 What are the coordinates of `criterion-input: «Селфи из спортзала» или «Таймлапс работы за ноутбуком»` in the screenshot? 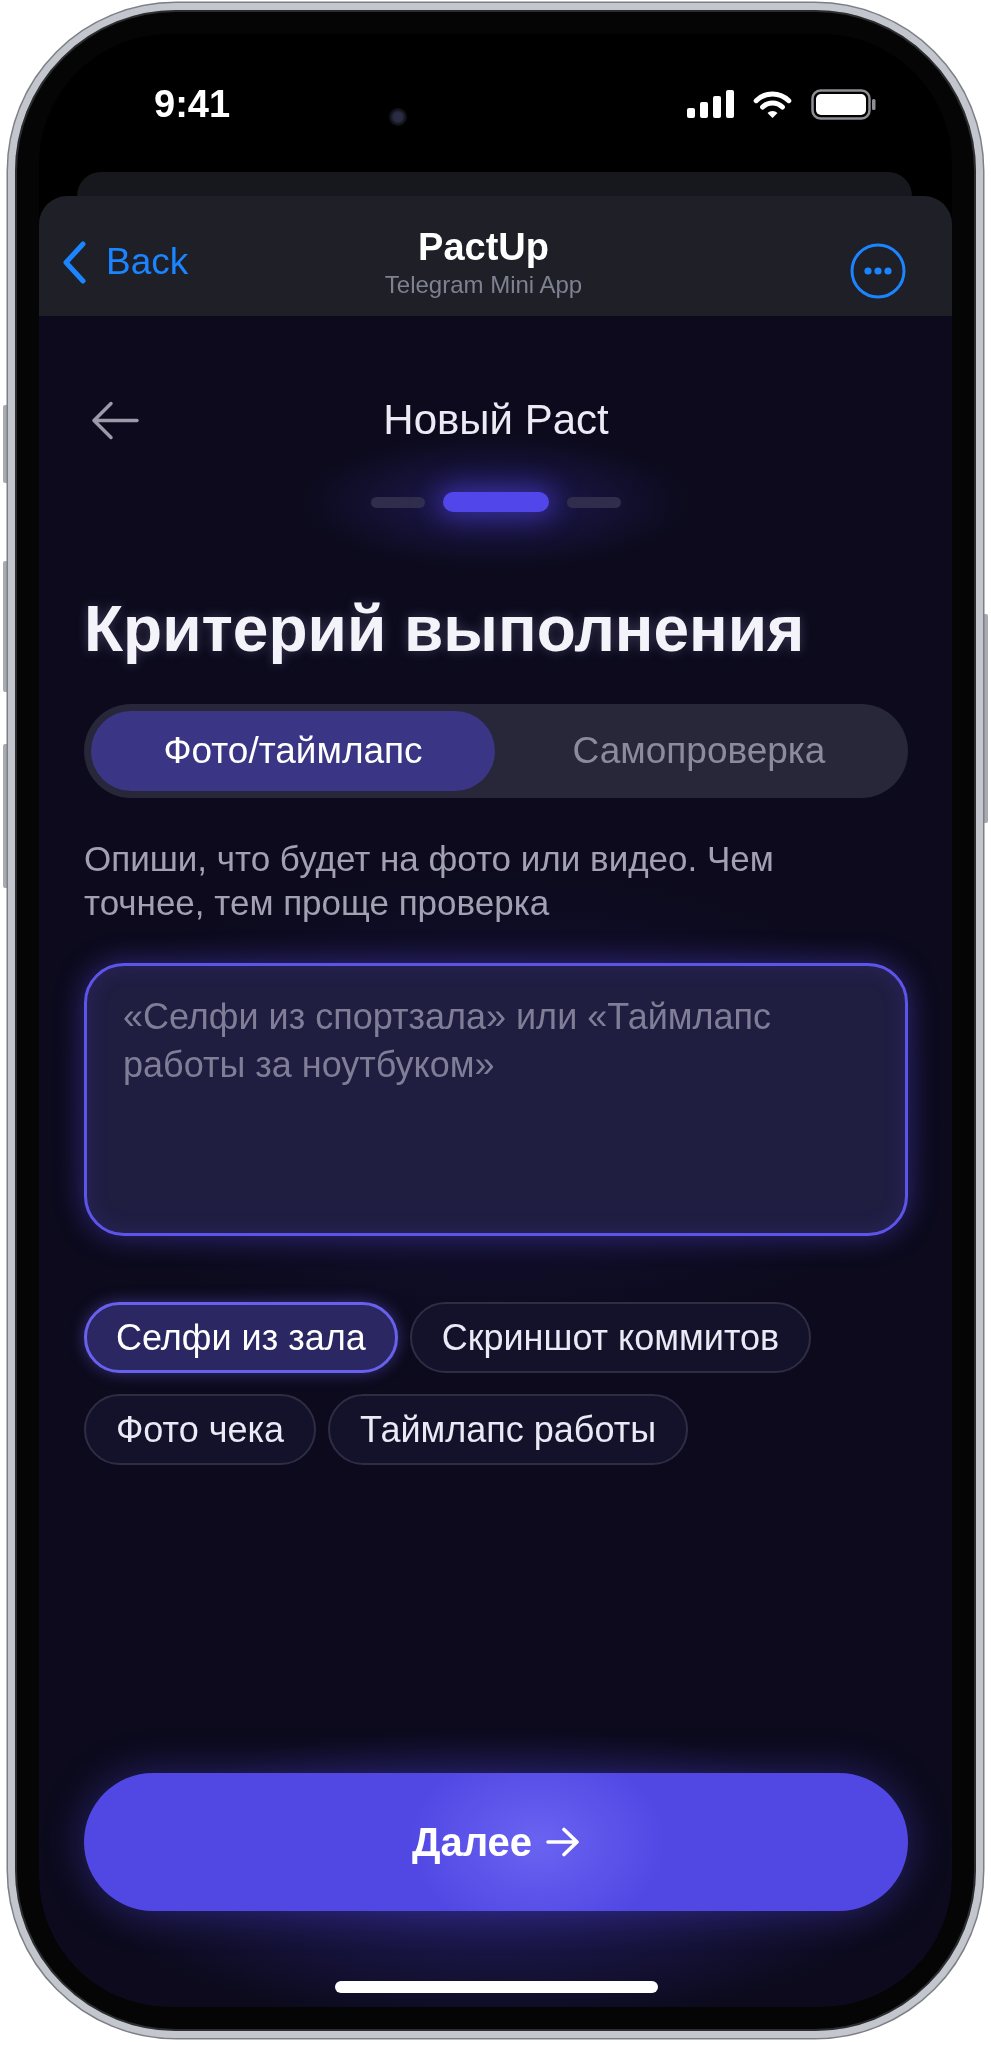 It's located at (496, 1099).